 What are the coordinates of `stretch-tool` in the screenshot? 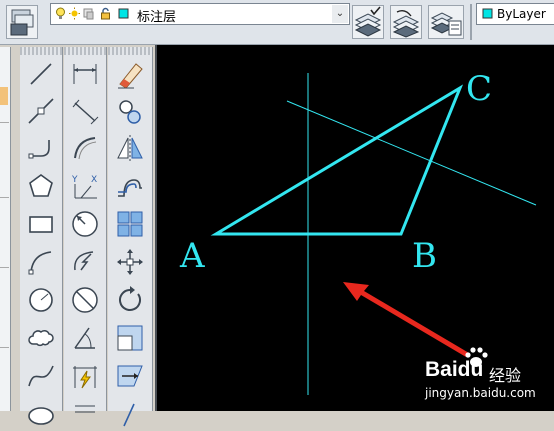 It's located at (130, 376).